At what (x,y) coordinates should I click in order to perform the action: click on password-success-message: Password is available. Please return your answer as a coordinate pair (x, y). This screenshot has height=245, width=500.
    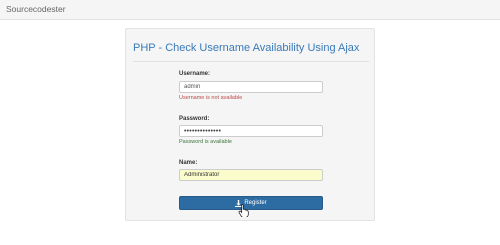
    Looking at the image, I should click on (205, 142).